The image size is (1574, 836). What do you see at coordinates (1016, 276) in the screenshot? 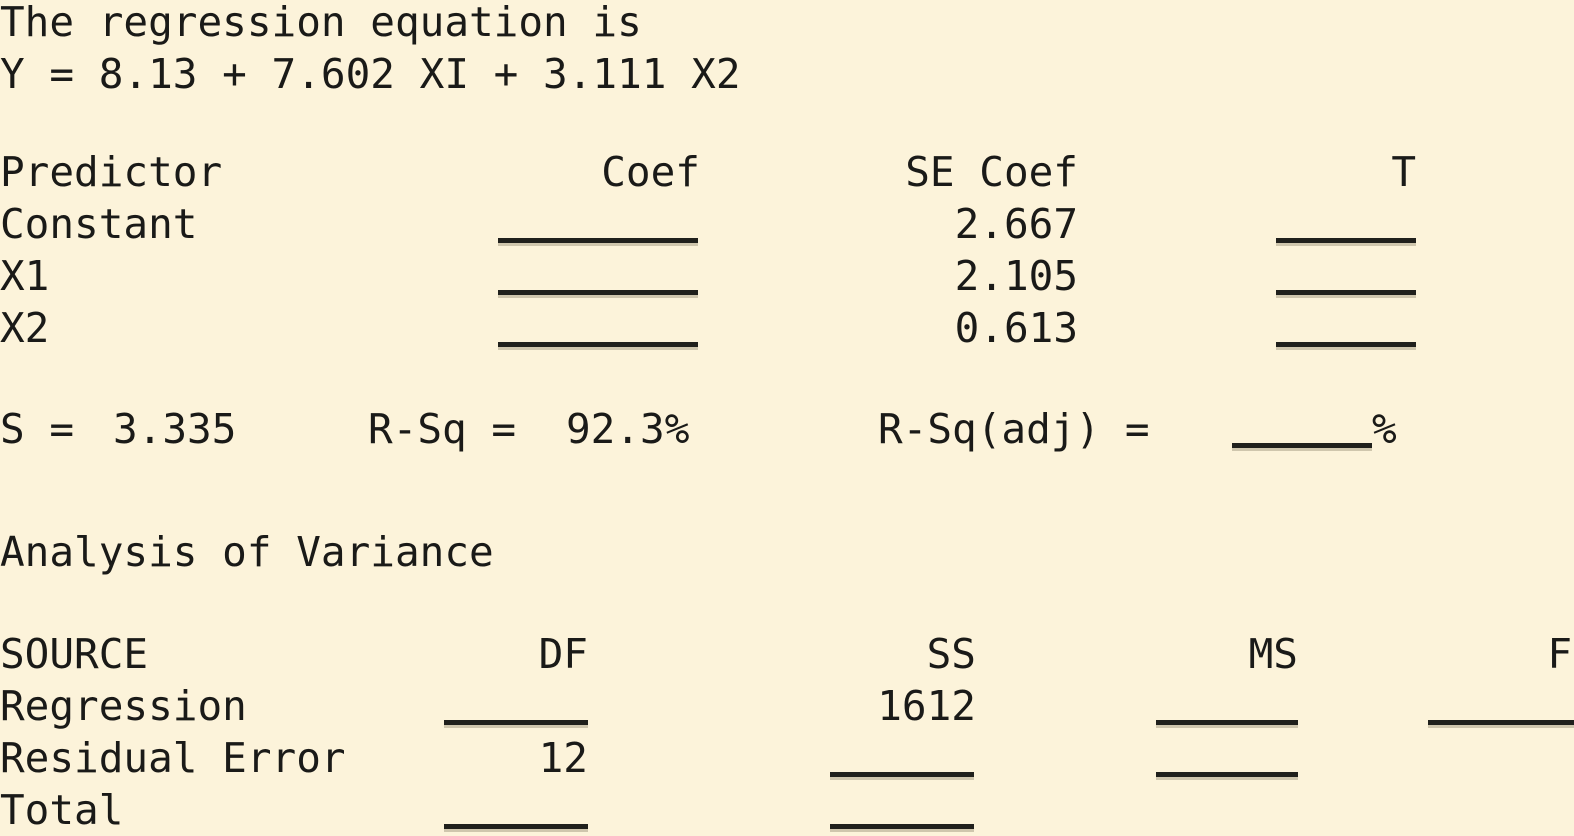
I see `predictor-row-x1-se-coef: 2.105` at bounding box center [1016, 276].